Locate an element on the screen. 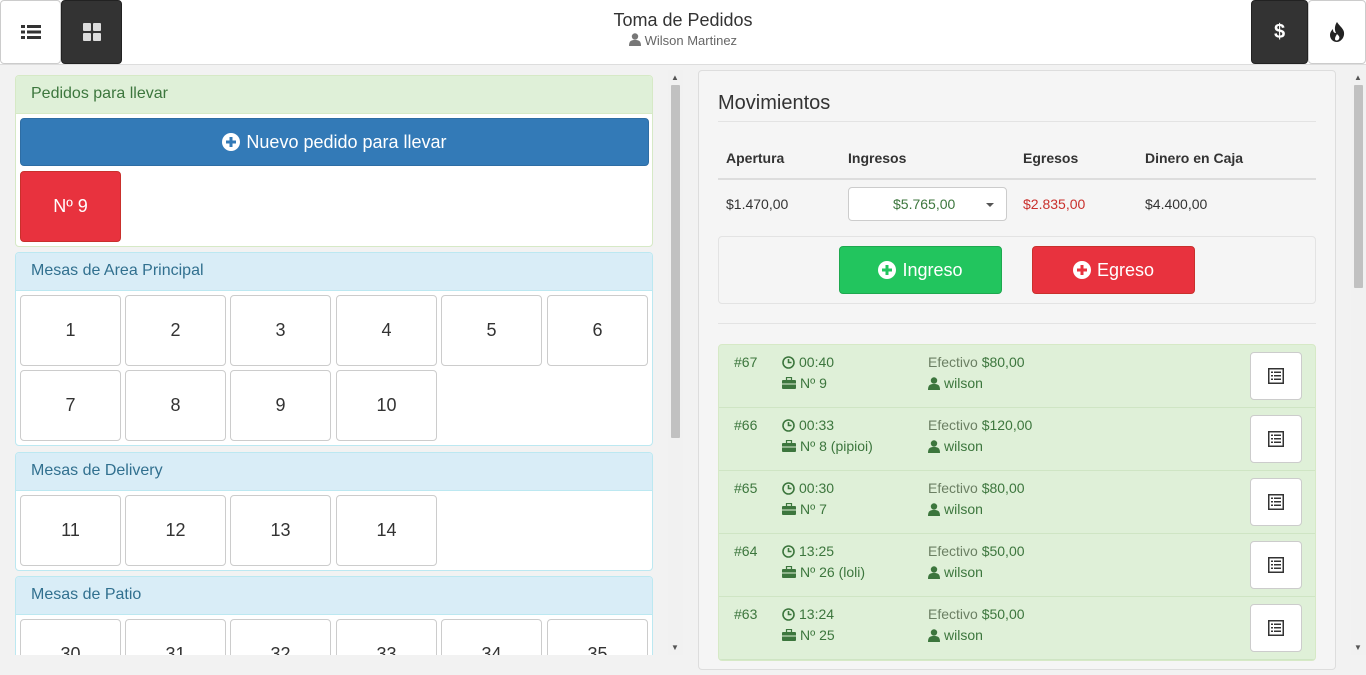  table-tile: 31 is located at coordinates (175, 637).